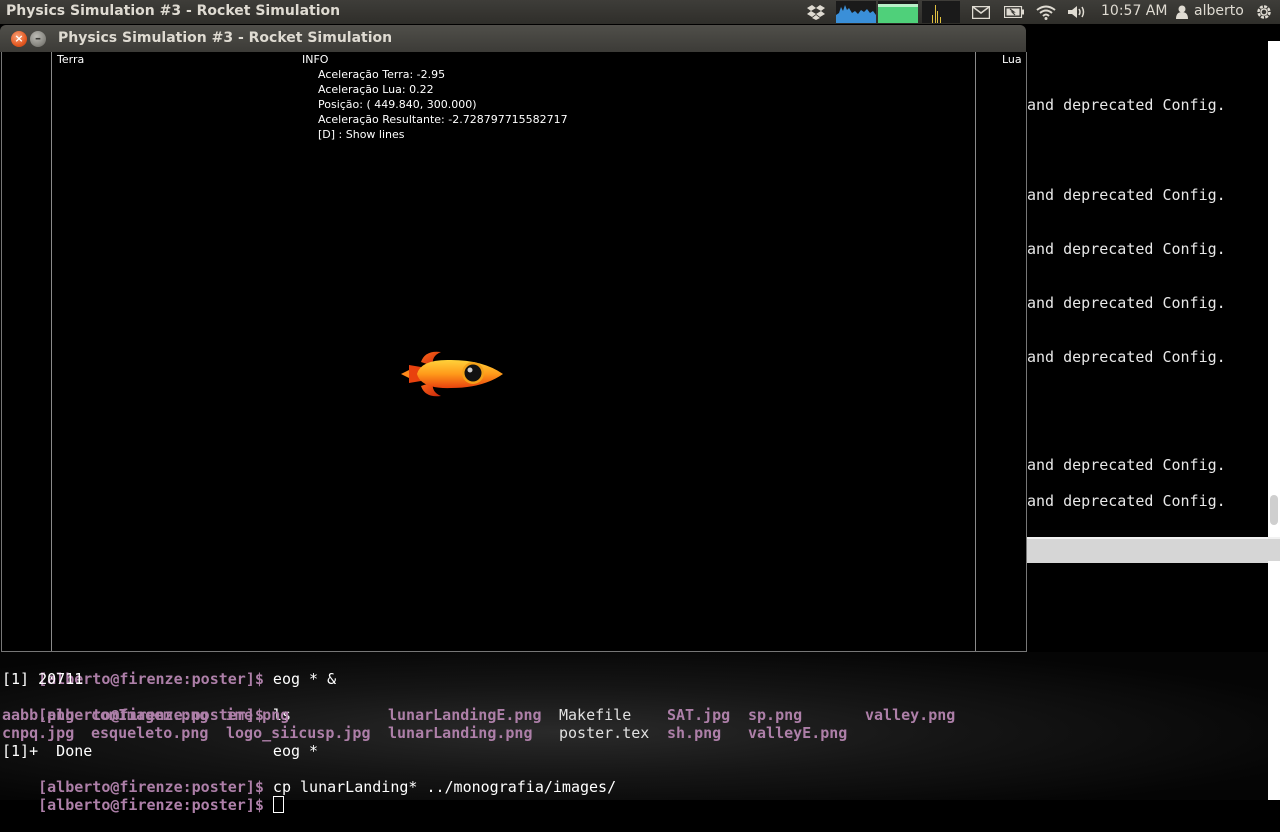 This screenshot has height=832, width=1280. Describe the element at coordinates (1012, 59) in the screenshot. I see `moon-label: Lua` at that location.